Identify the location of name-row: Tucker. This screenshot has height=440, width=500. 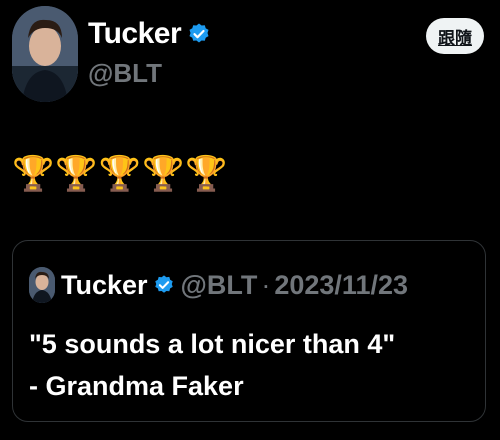
(149, 34).